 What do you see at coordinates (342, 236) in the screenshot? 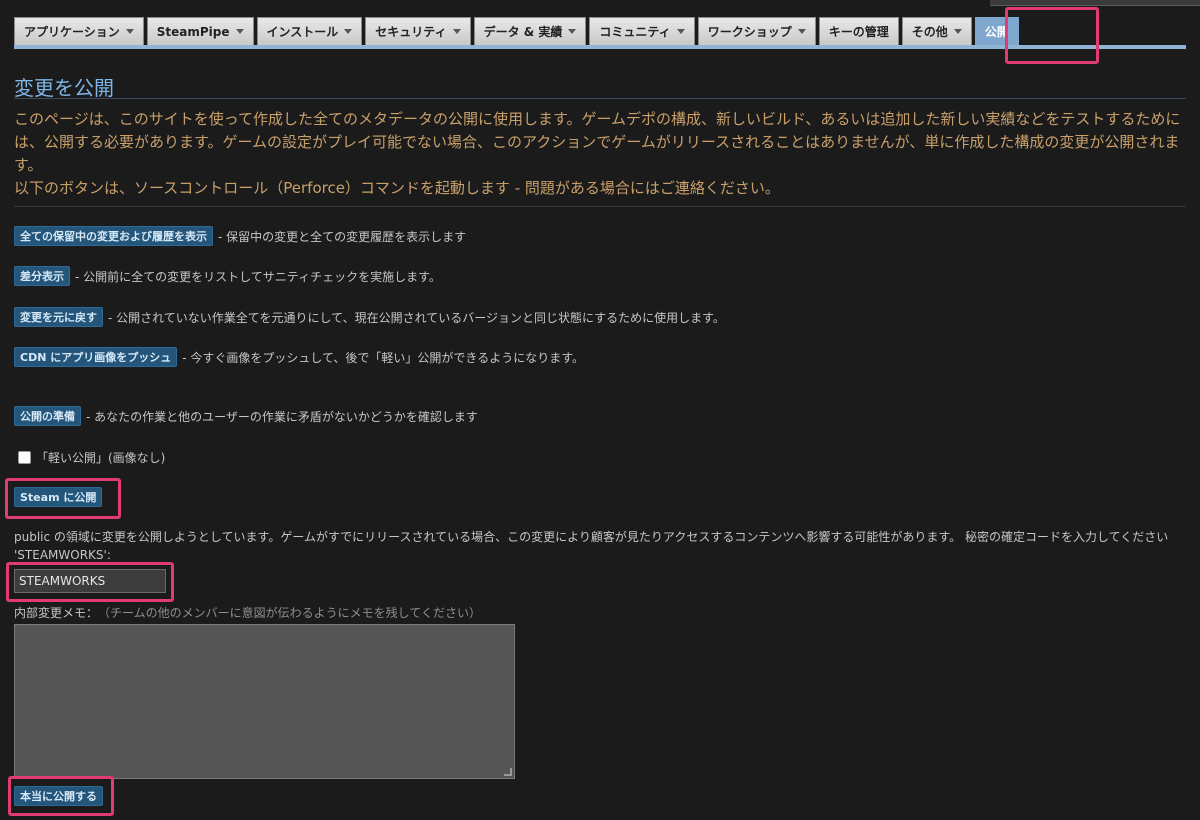
I see `show-history-desc: - 保留中の変更と全ての変更履歴を表示します` at bounding box center [342, 236].